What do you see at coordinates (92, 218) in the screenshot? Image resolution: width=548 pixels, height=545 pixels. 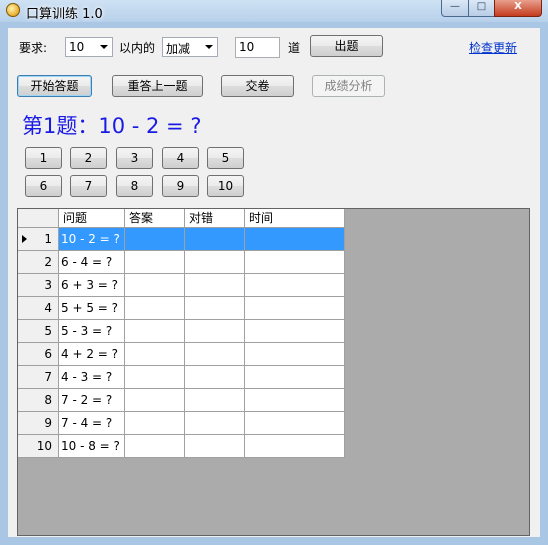 I see `column-header-question: 问题` at bounding box center [92, 218].